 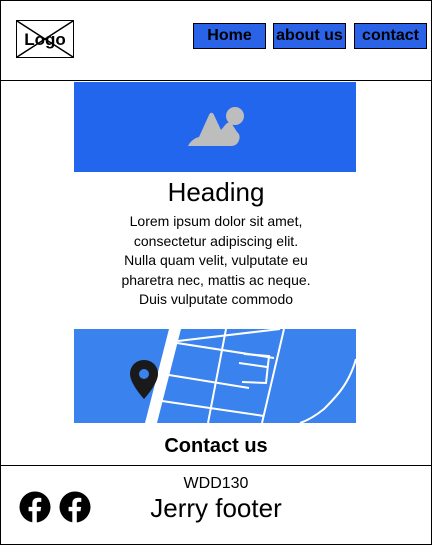 I want to click on map-pin-icon, so click(x=144, y=379).